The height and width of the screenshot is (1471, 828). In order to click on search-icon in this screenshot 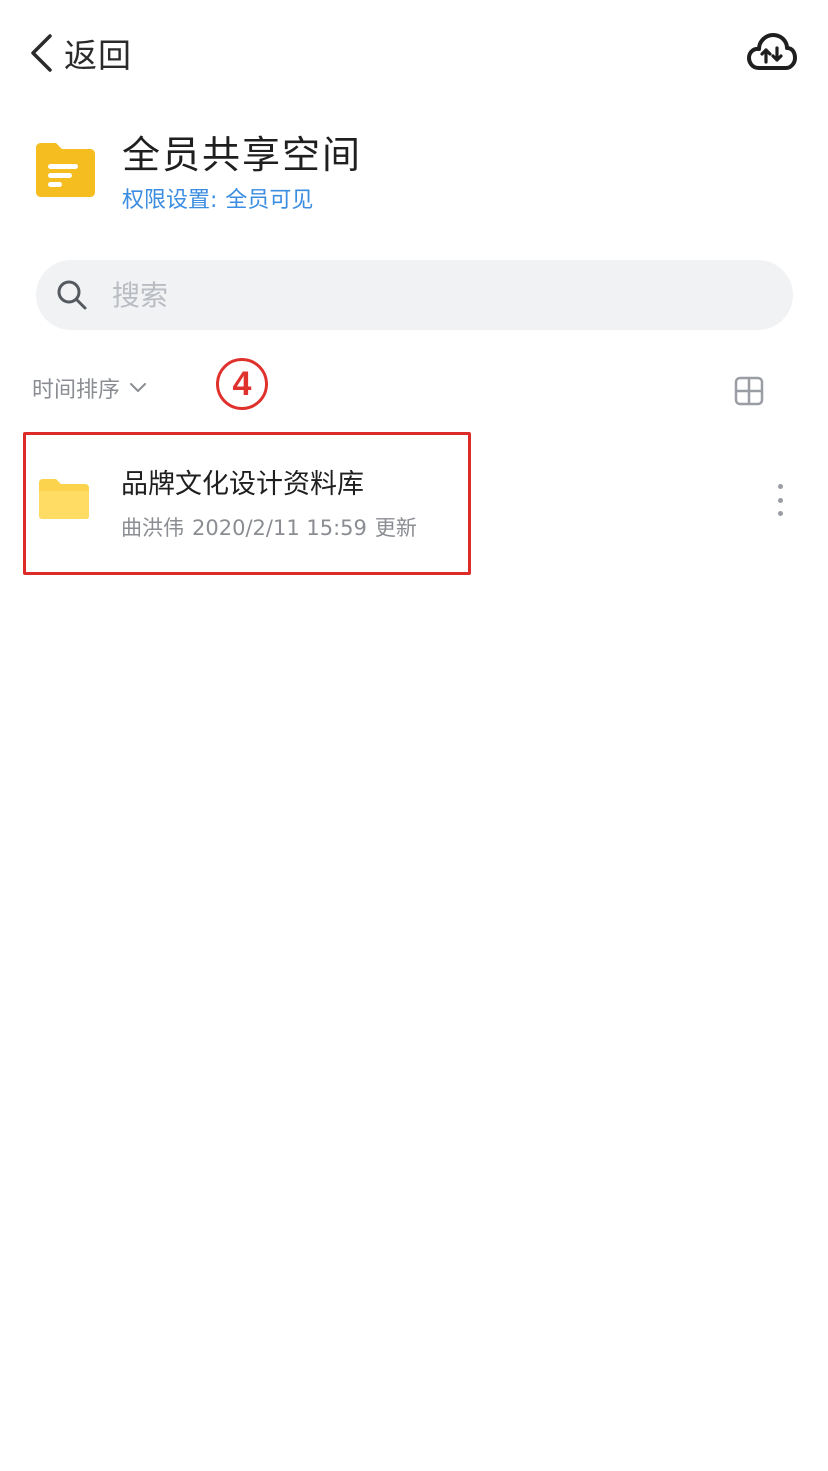, I will do `click(72, 295)`.